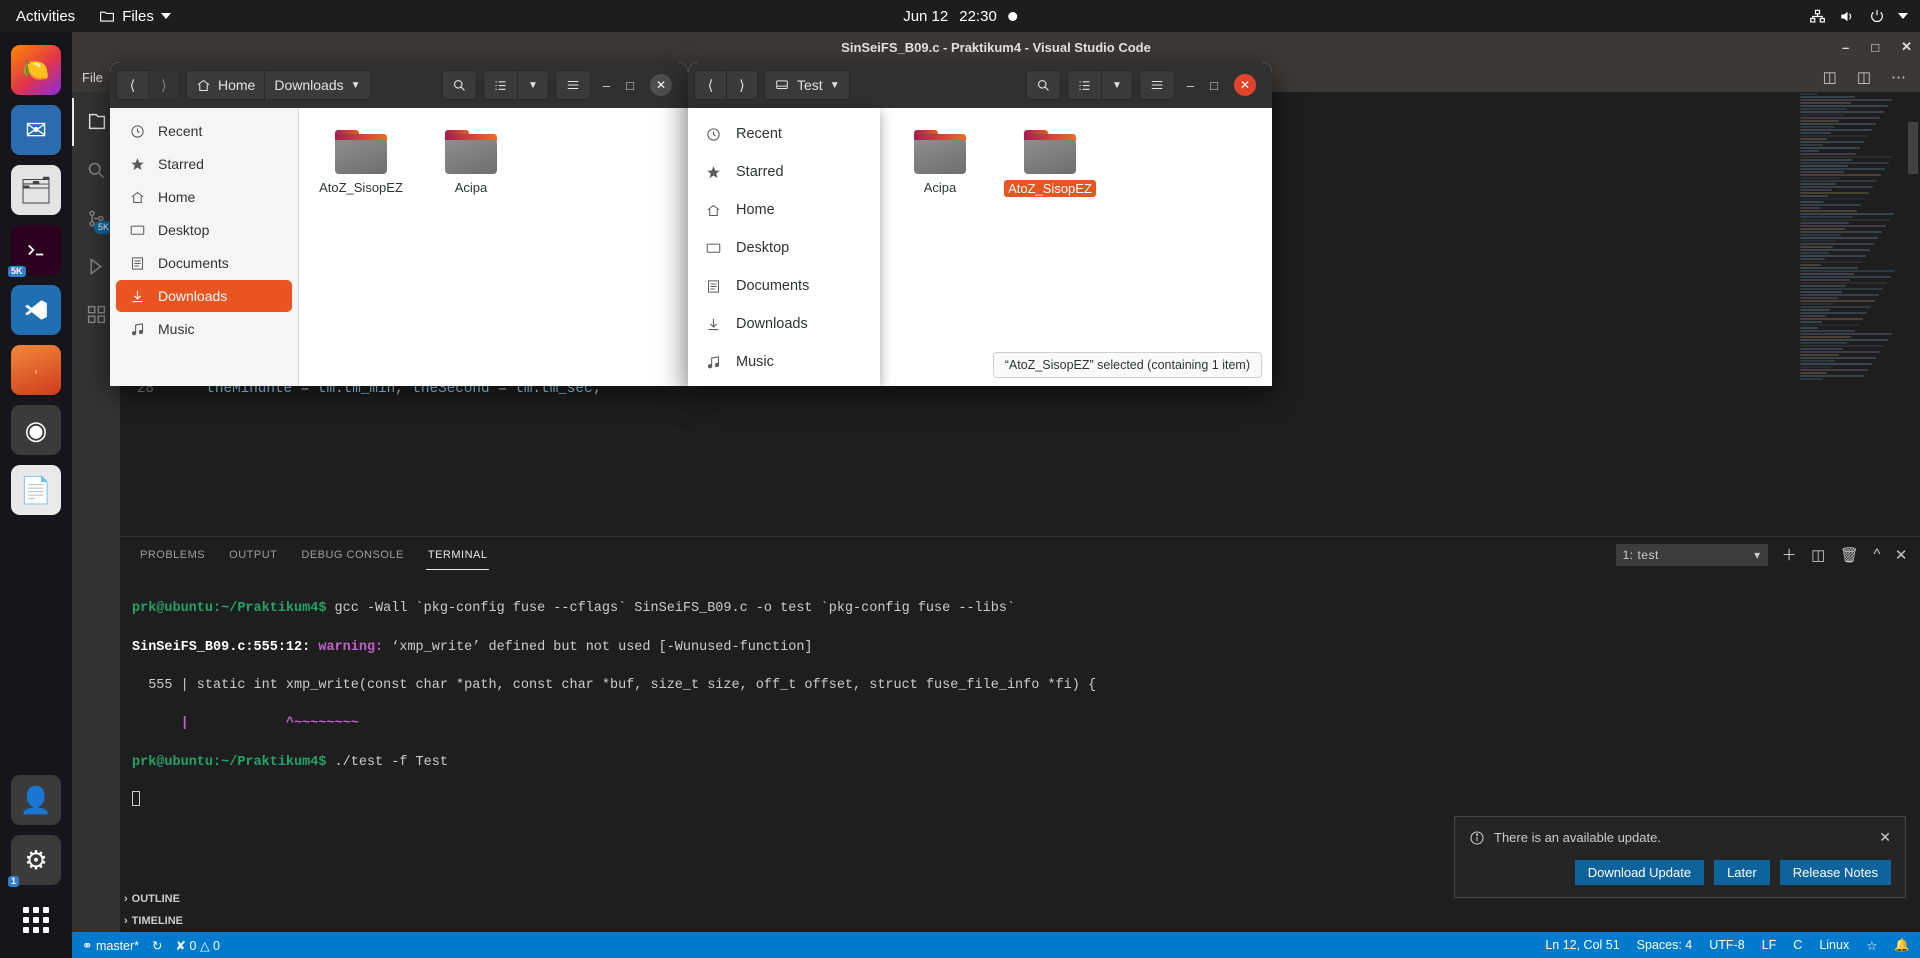  I want to click on dock-item-ubuntu-software: 𝃚, so click(36, 370).